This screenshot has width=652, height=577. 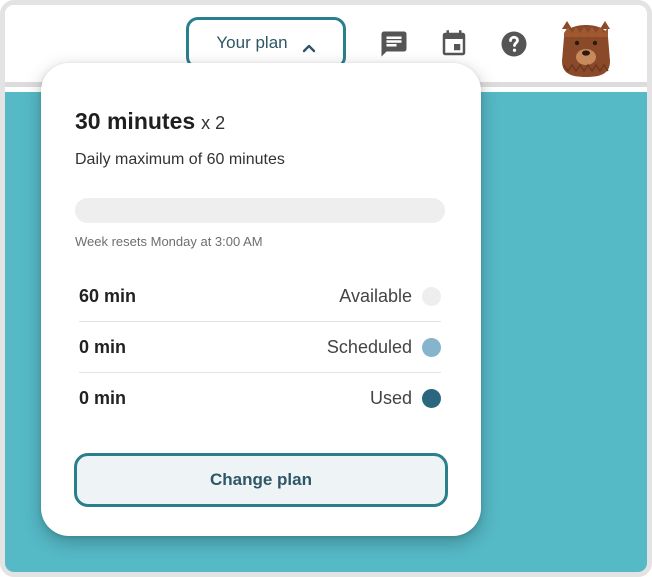 I want to click on plan-title: 30 minutes x 2, so click(x=150, y=121).